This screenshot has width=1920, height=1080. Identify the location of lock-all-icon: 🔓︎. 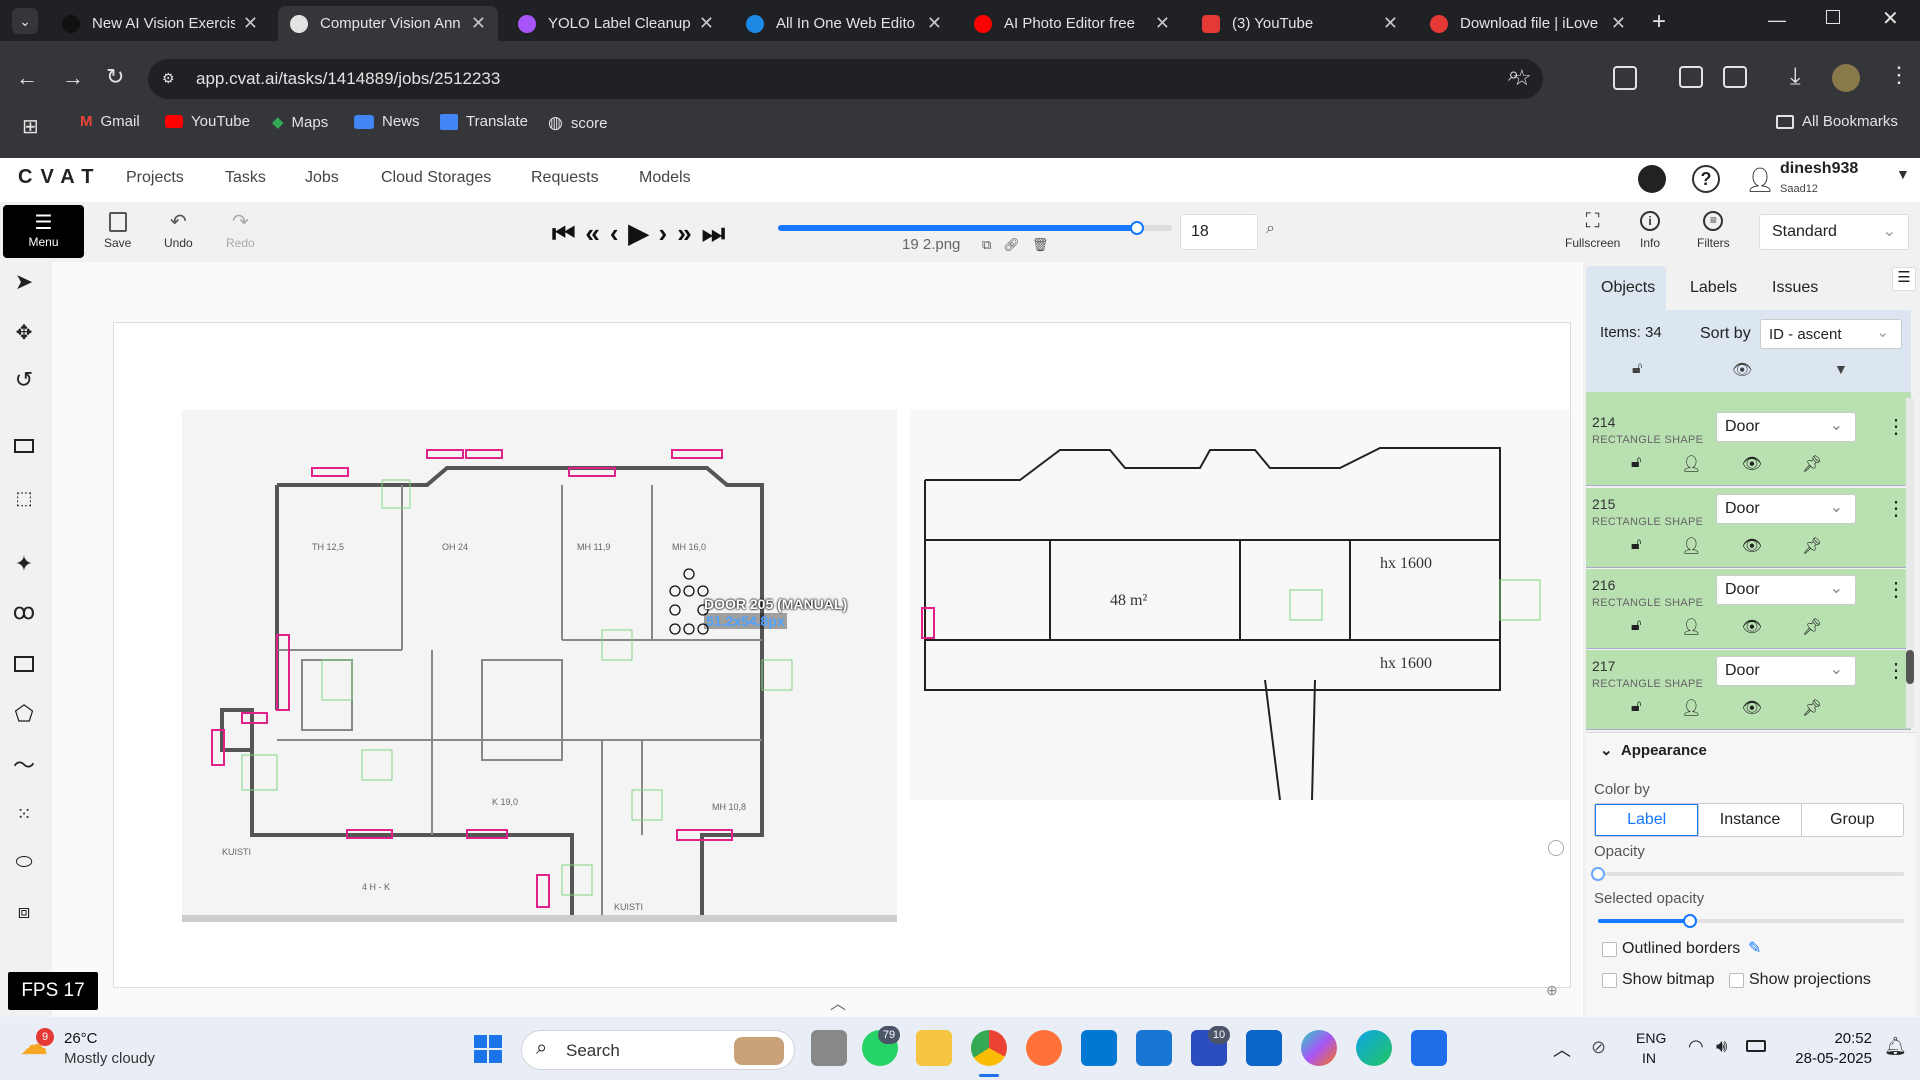
(1637, 369).